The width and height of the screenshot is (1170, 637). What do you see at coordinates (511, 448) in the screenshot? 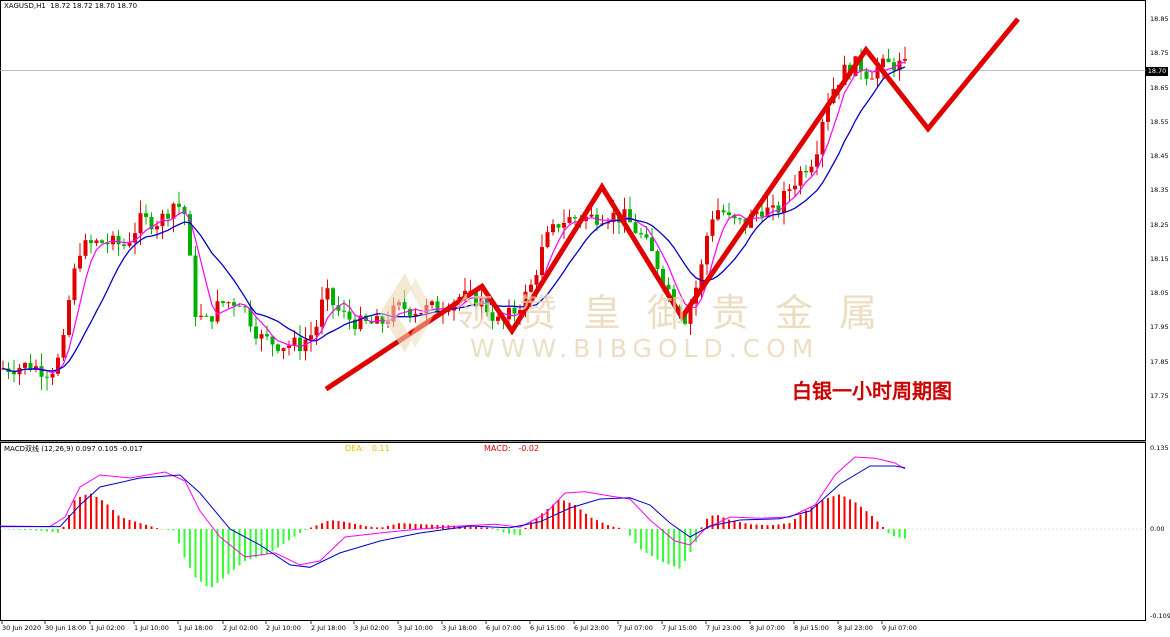
I see `macd-readout: MACD: -0.02` at bounding box center [511, 448].